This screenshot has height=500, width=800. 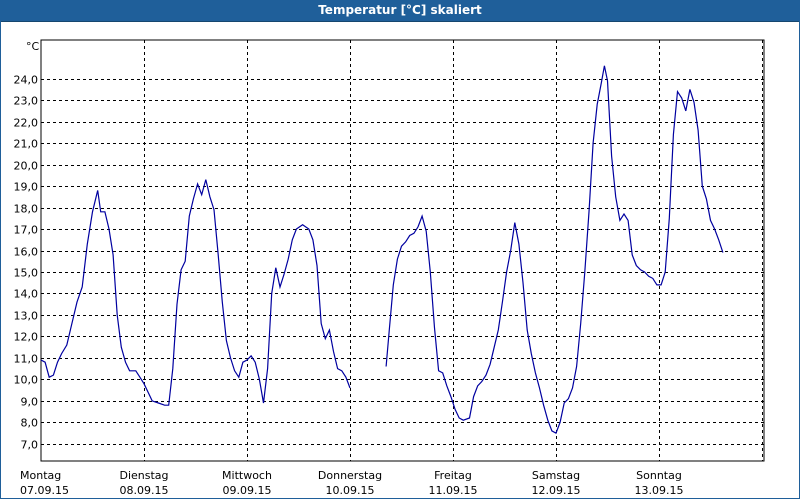 I want to click on x-tick-day-label: Donnerstag, so click(x=350, y=475).